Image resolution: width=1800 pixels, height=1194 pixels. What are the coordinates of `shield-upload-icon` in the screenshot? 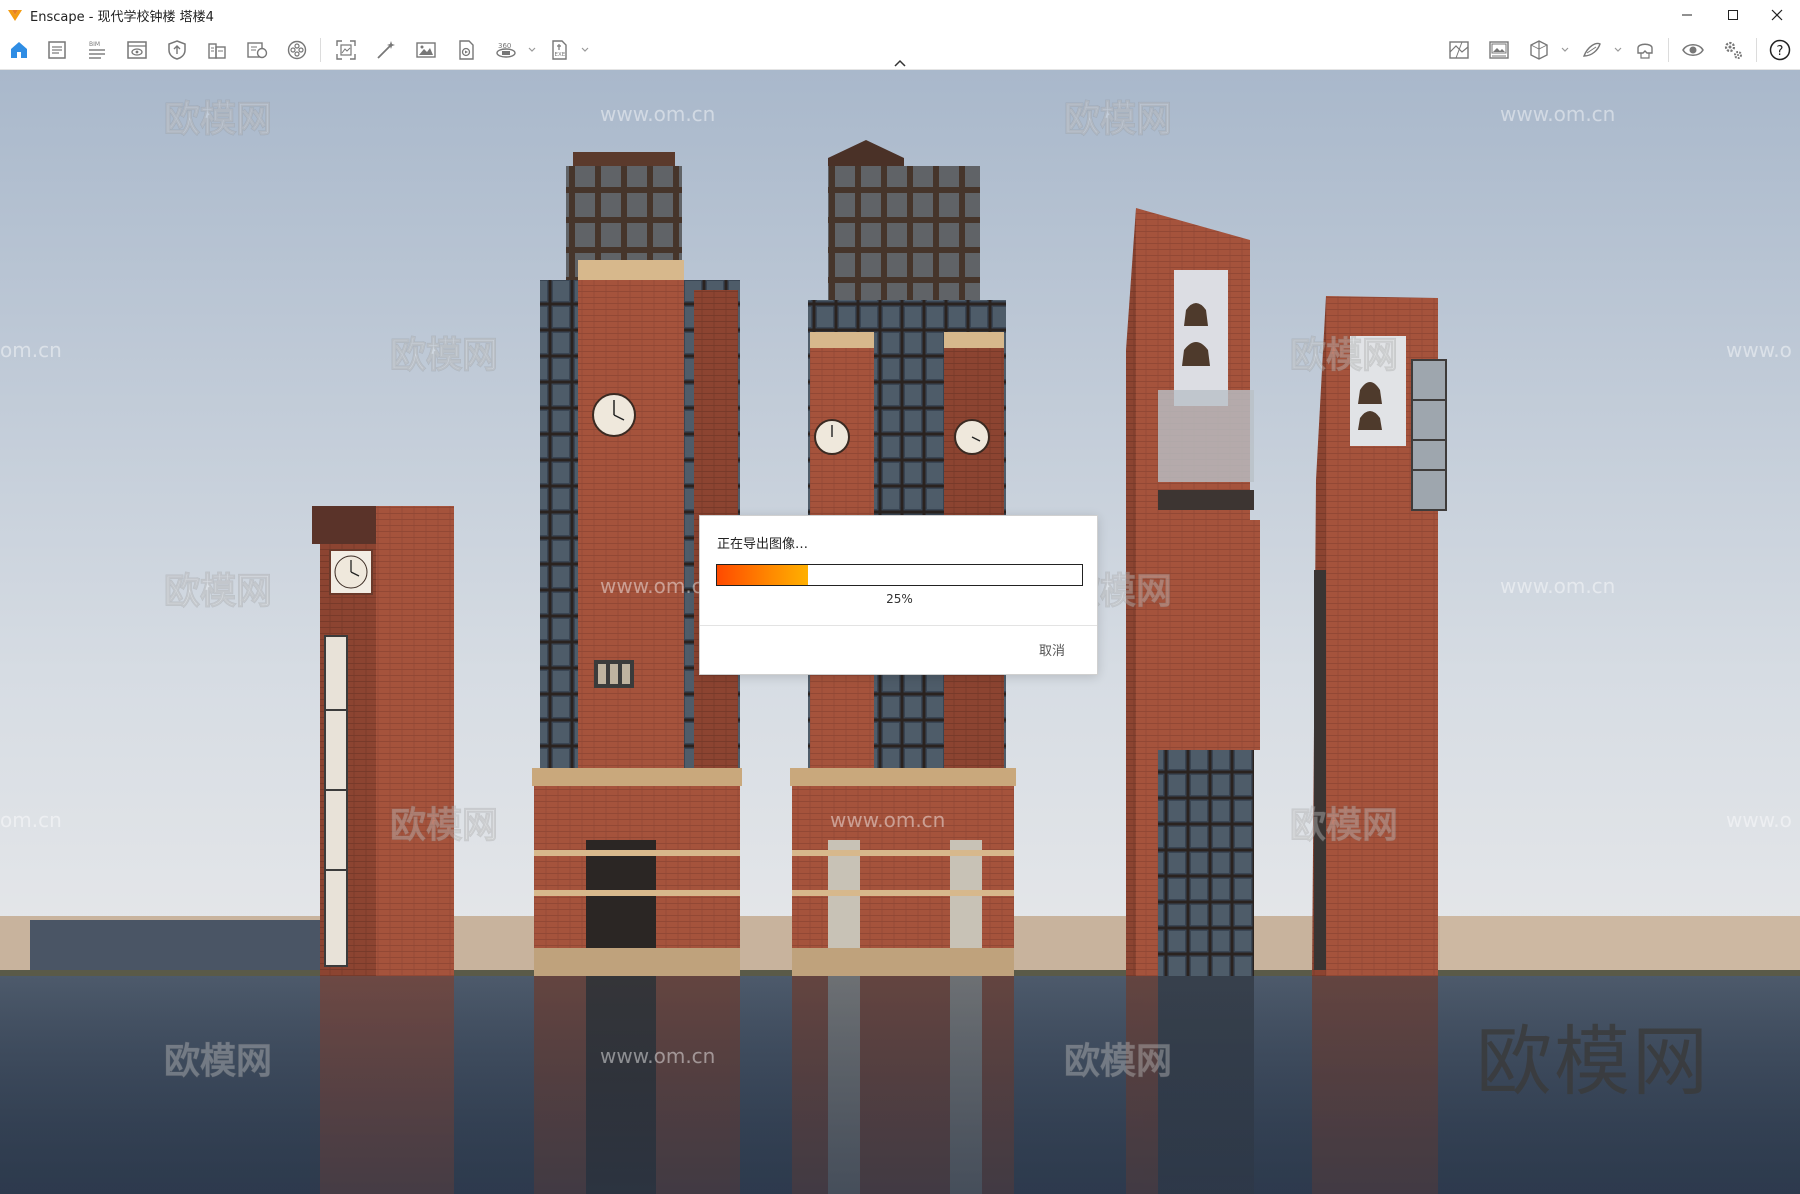 It's located at (177, 50).